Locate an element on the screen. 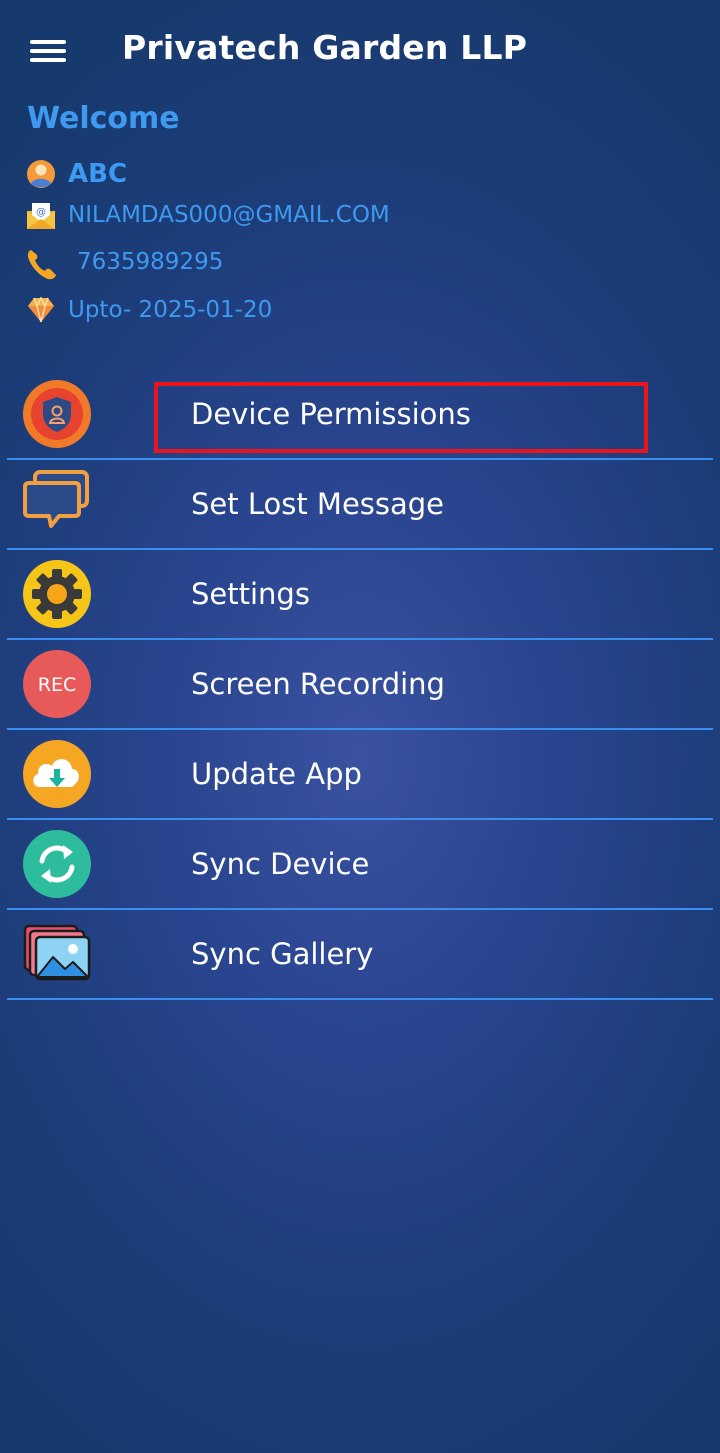  rec-icon-text: REC is located at coordinates (57, 685).